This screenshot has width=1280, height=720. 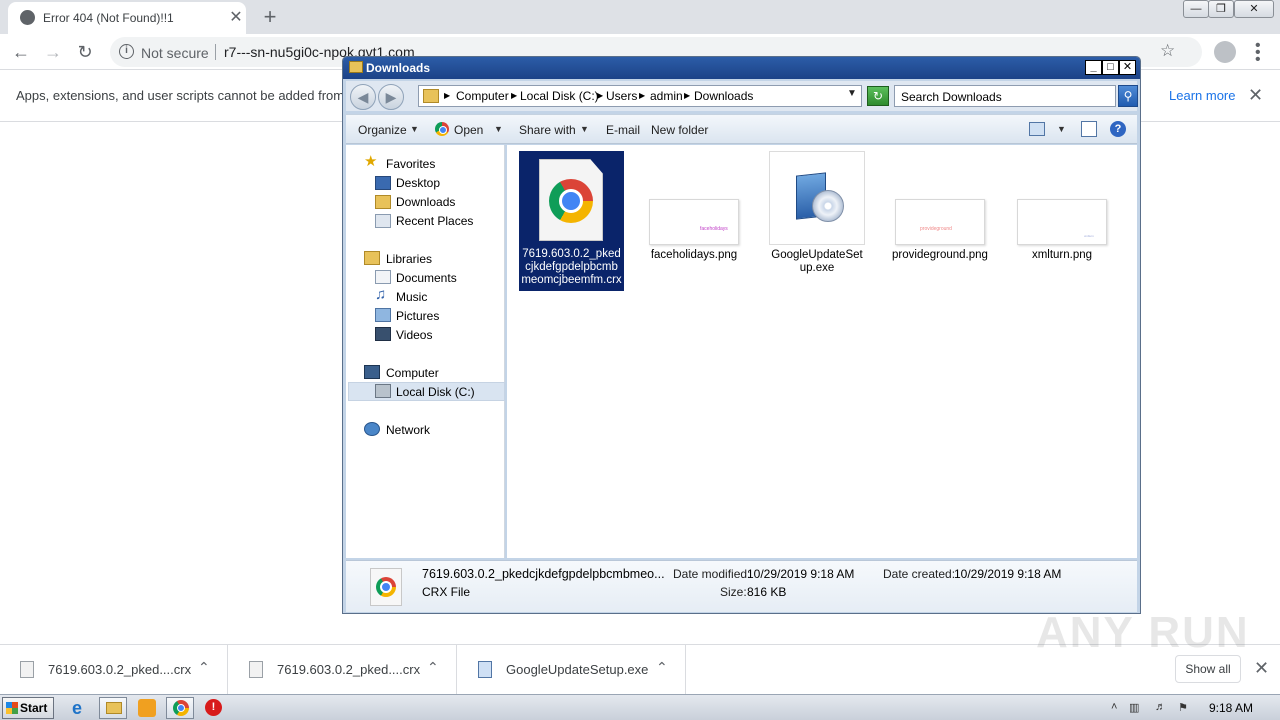 I want to click on volume-icon: ♬, so click(x=1160, y=707).